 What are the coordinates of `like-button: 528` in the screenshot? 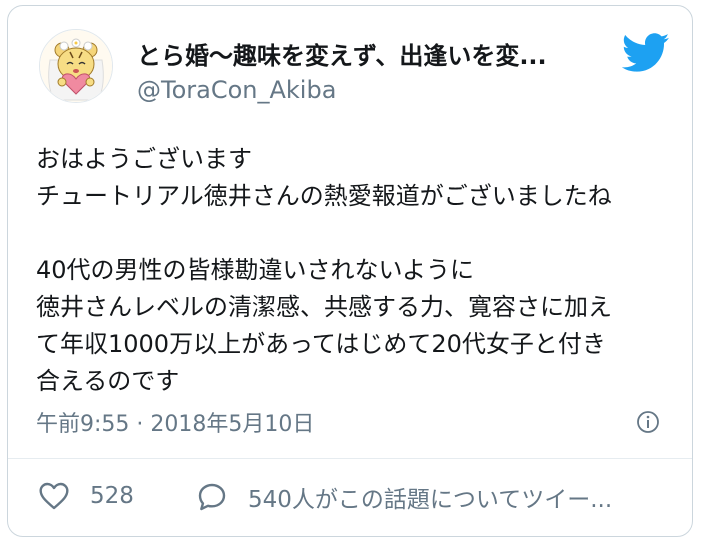 It's located at (86, 496).